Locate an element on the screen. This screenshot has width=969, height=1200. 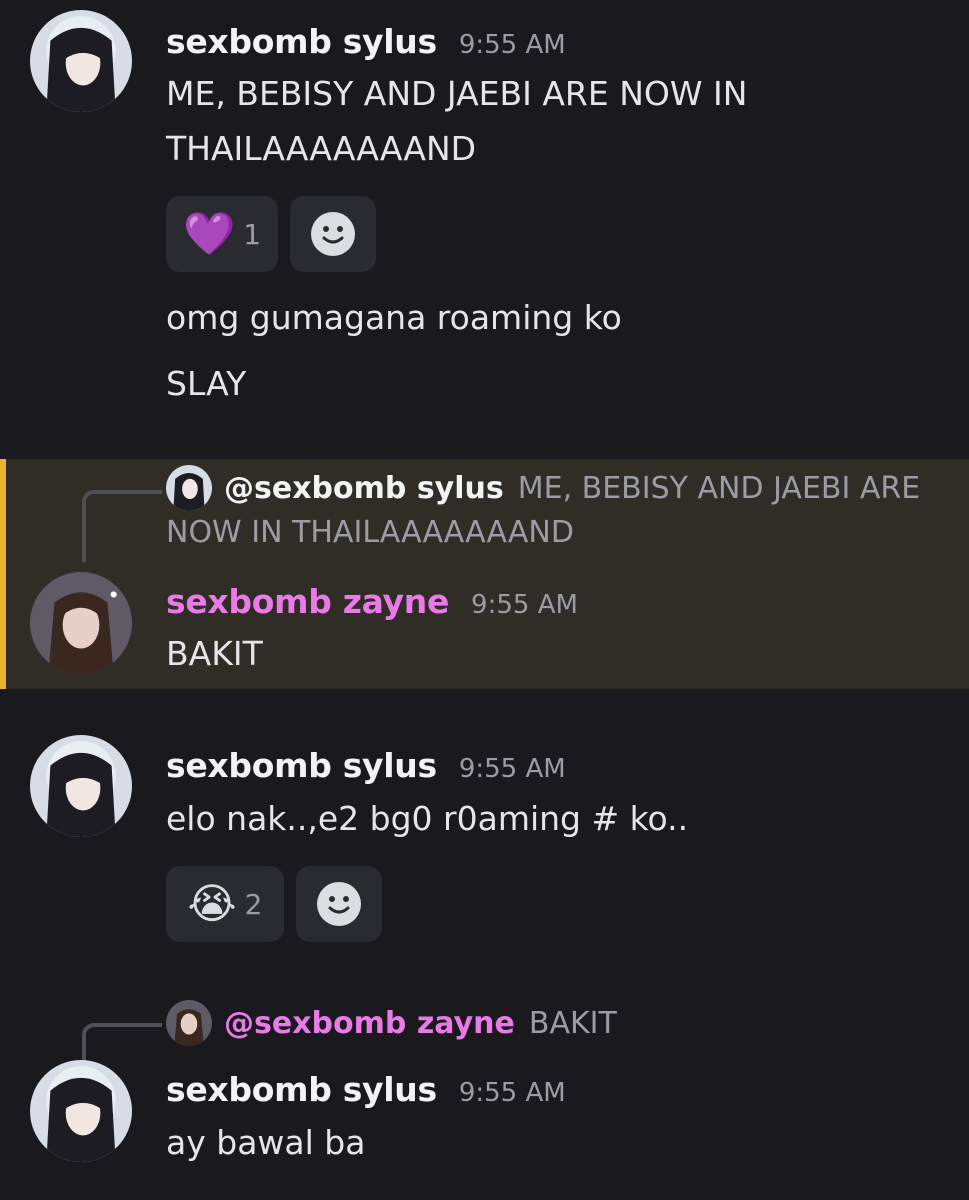
author-name: sexbomb zayne is located at coordinates (307, 601).